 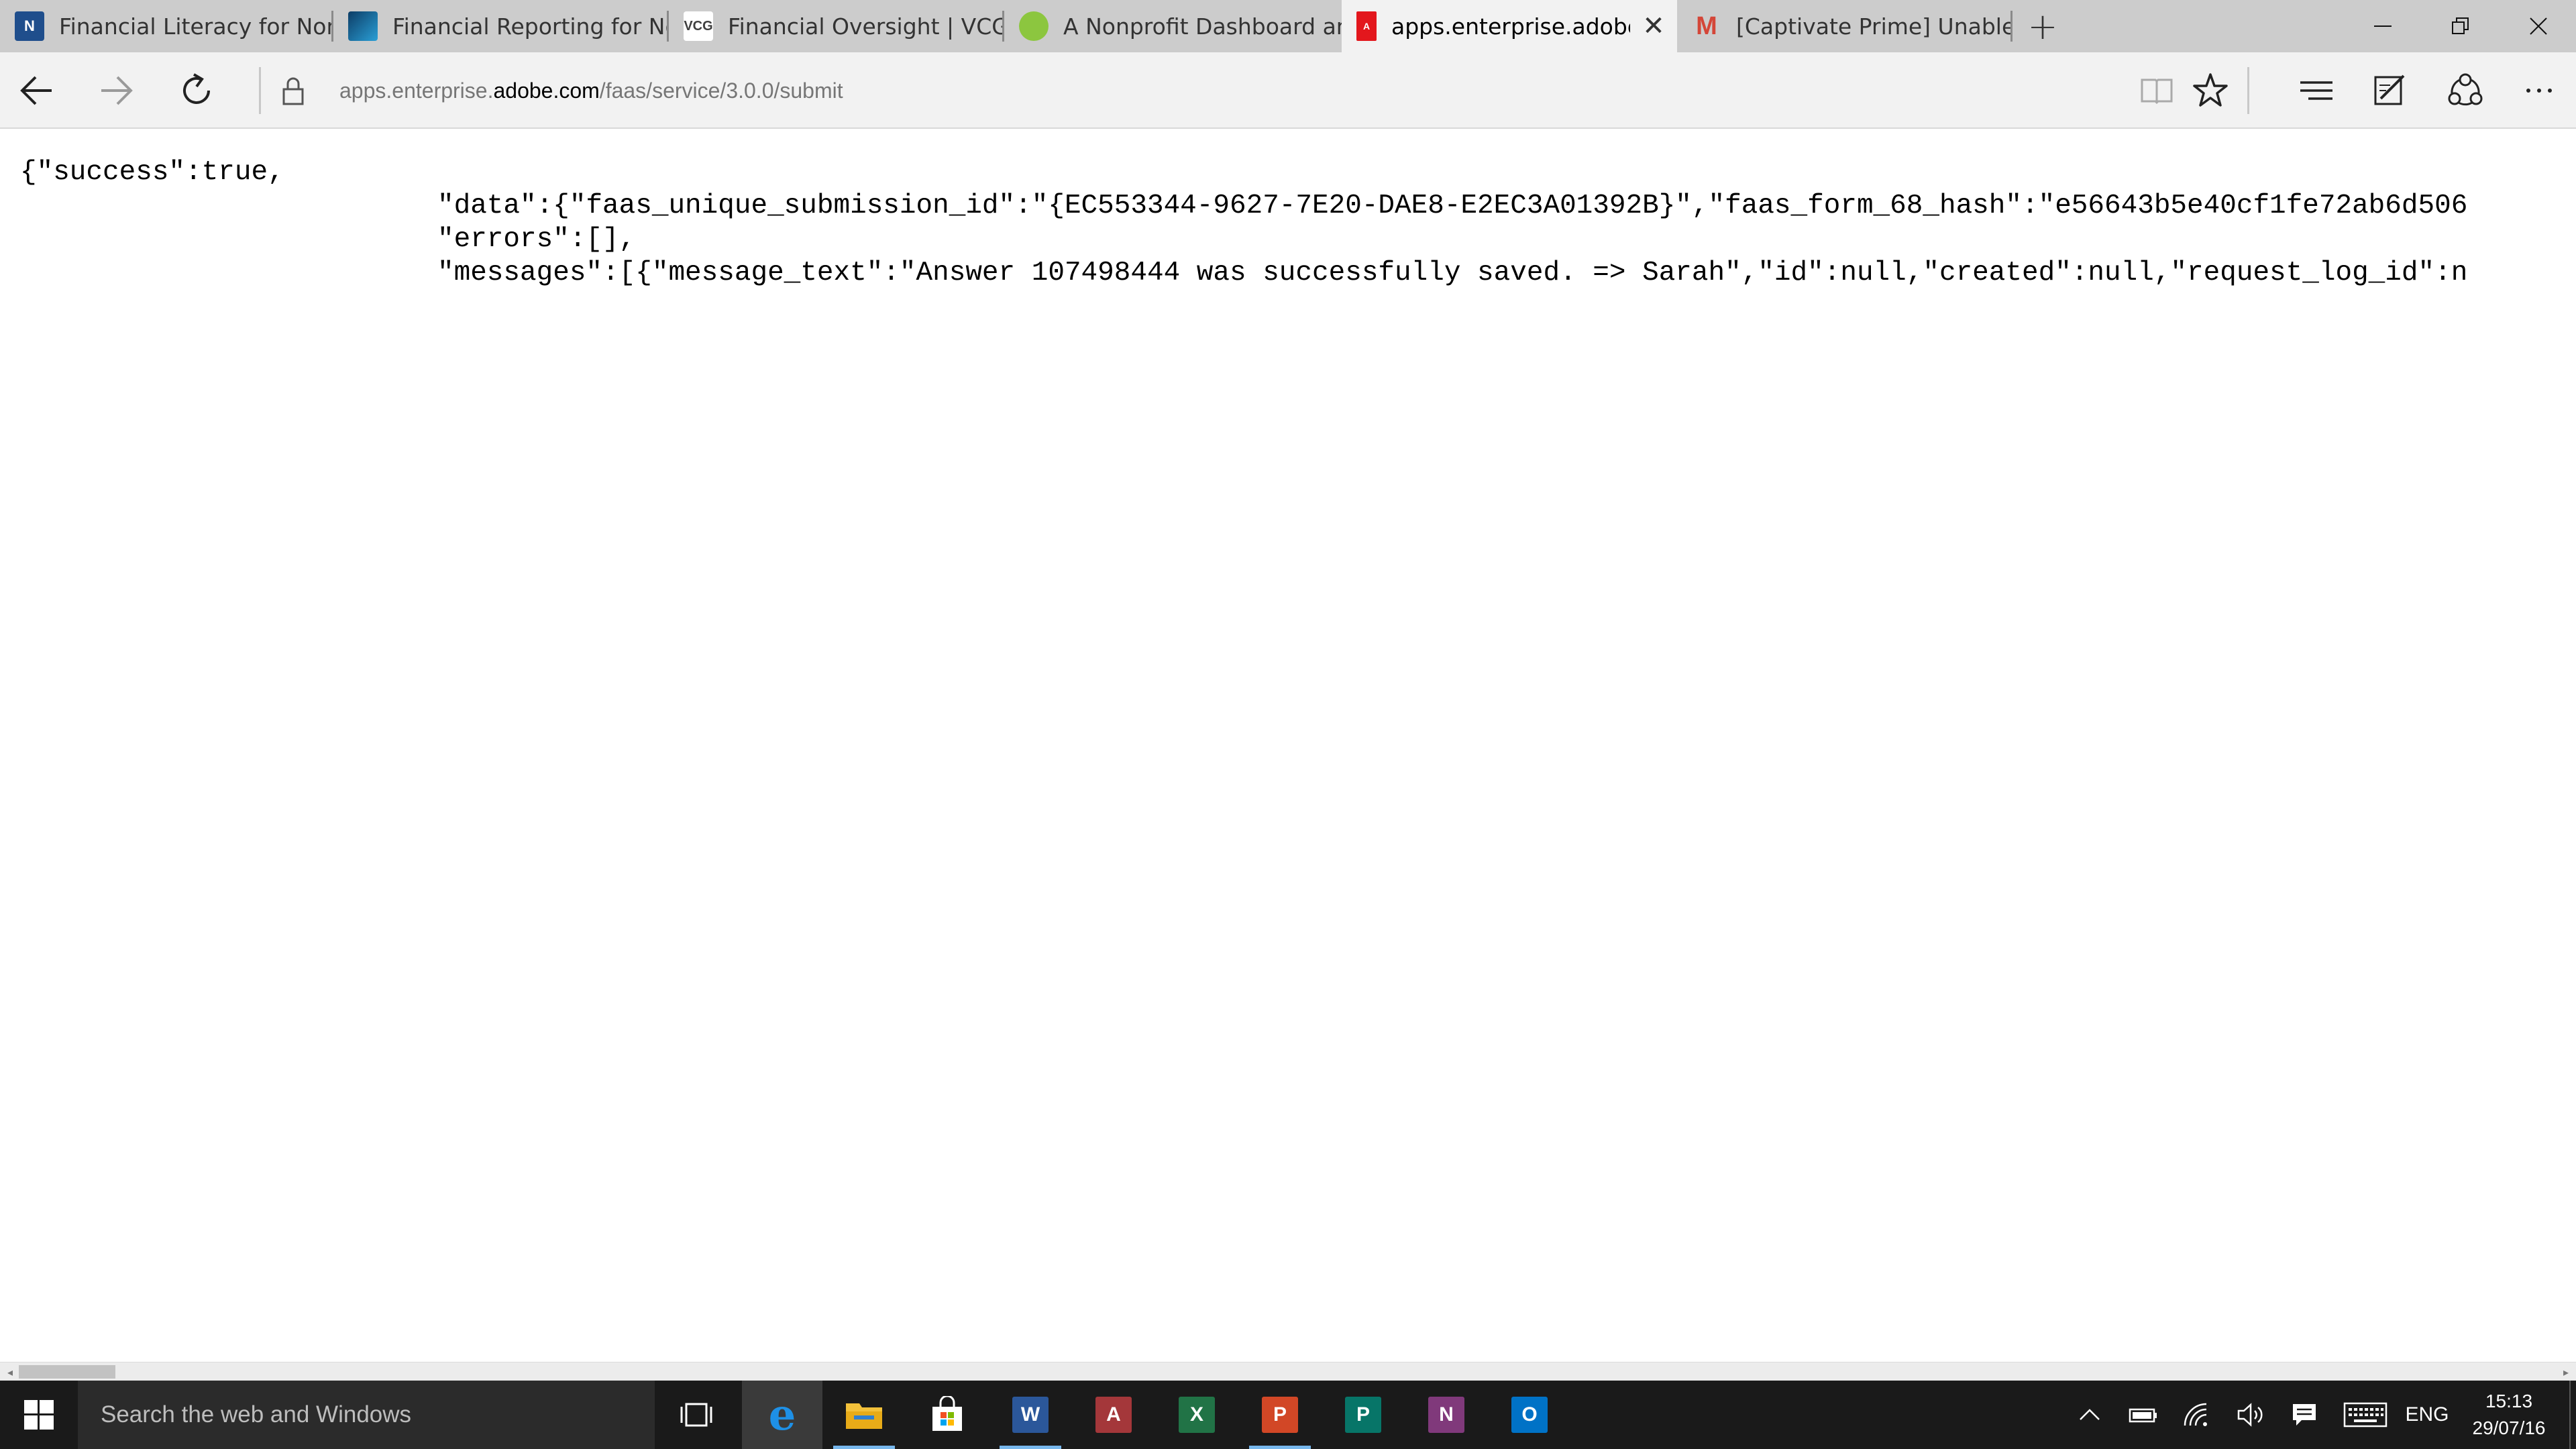 What do you see at coordinates (2461, 26) in the screenshot?
I see `restore-button` at bounding box center [2461, 26].